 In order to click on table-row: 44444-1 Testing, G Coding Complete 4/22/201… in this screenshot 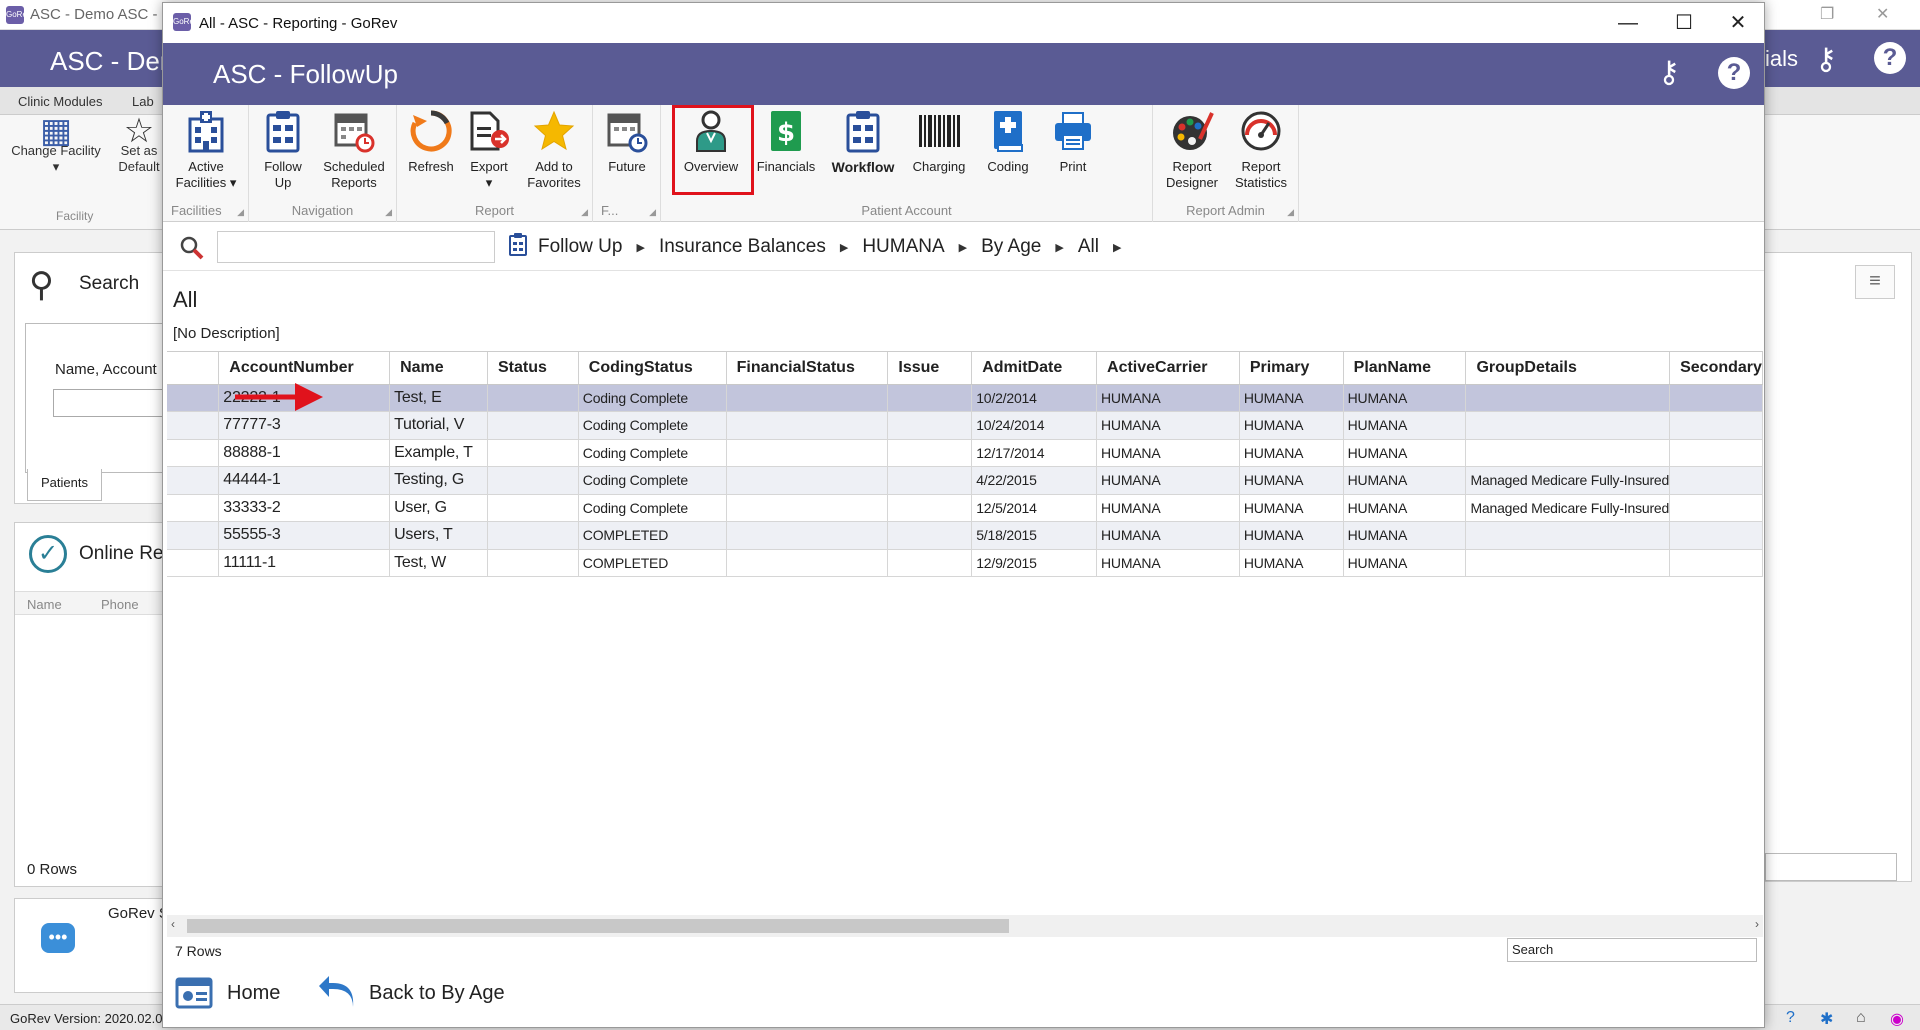, I will do `click(965, 480)`.